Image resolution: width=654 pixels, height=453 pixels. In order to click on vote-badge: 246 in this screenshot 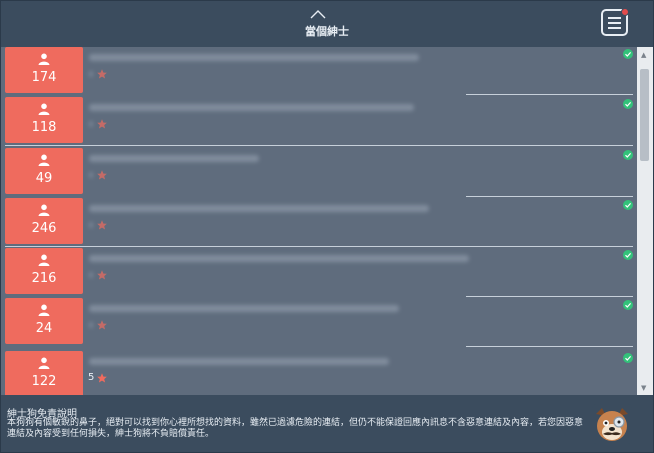, I will do `click(44, 221)`.